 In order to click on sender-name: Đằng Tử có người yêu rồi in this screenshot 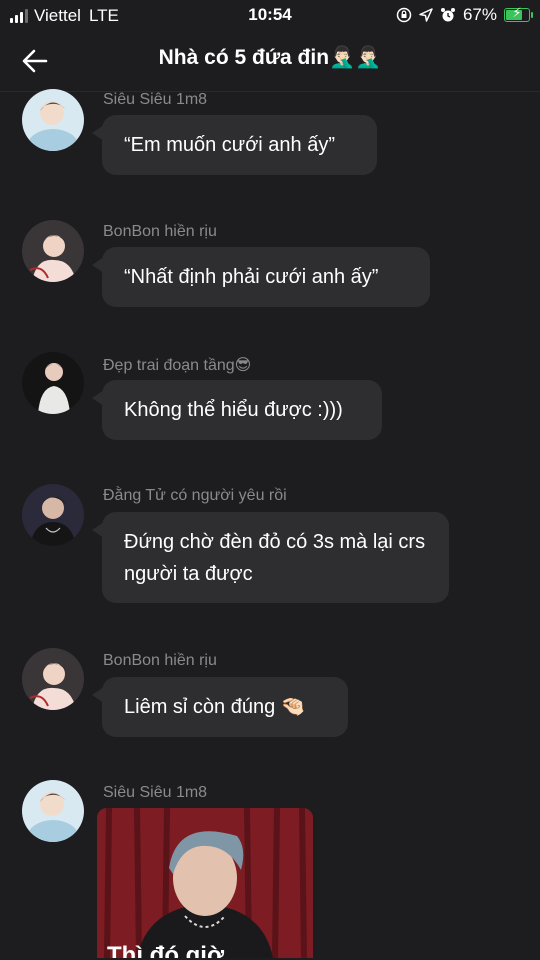, I will do `click(195, 495)`.